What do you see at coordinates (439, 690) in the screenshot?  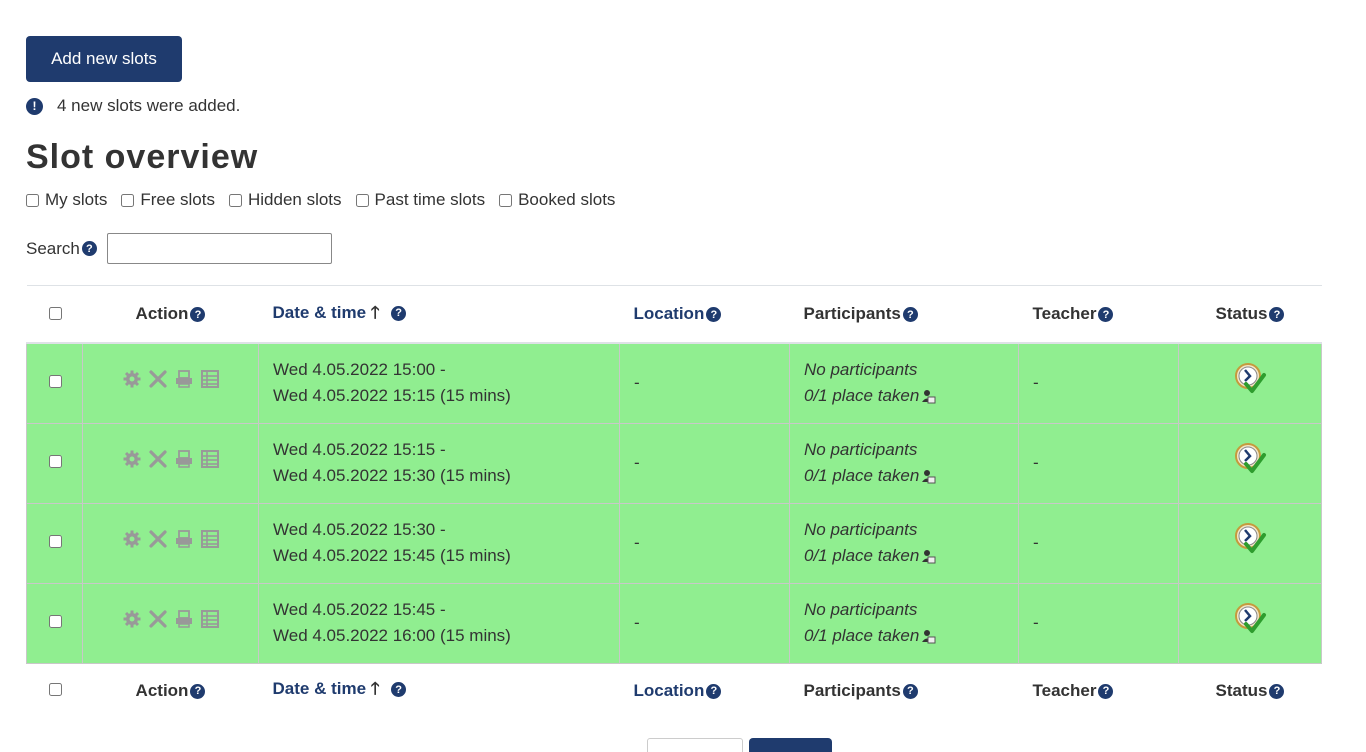 I see `footer-datetime: Date & time 🡑 ?` at bounding box center [439, 690].